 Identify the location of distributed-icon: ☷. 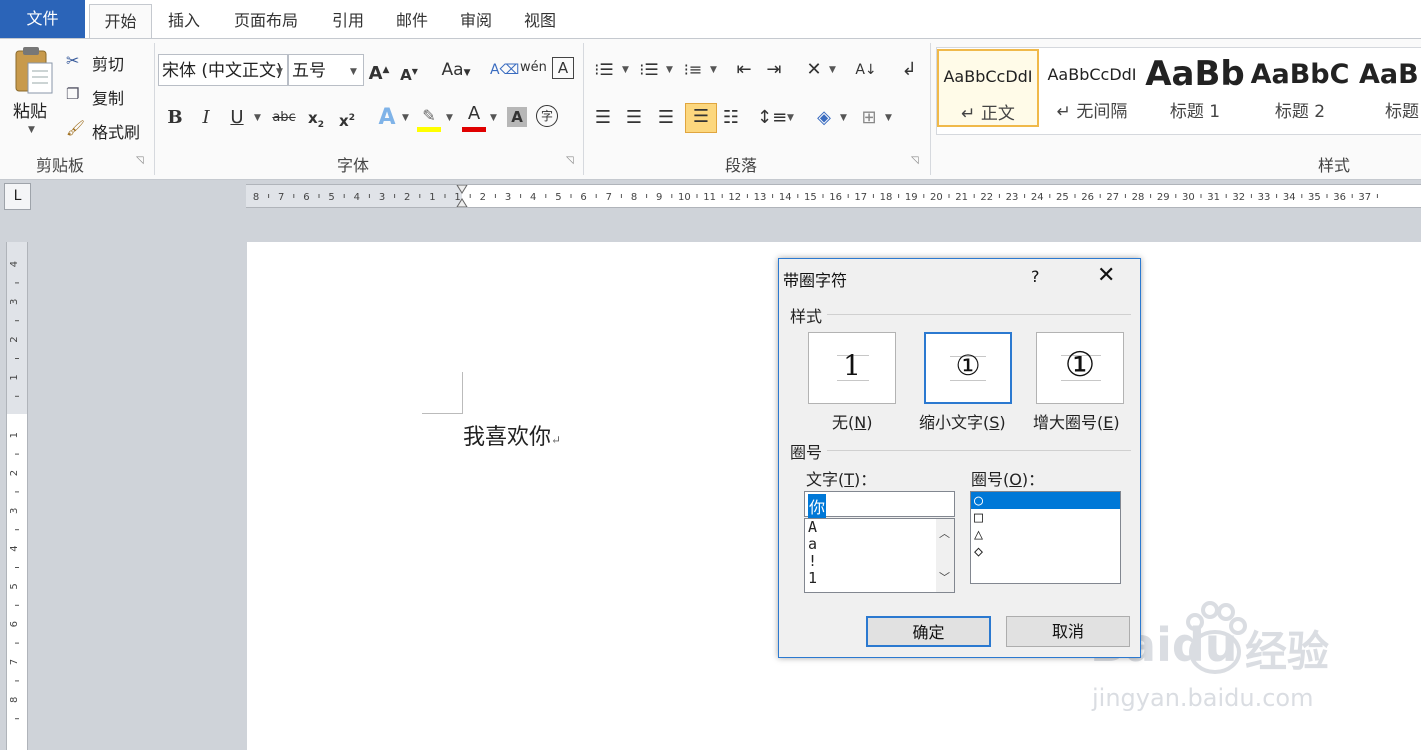
(731, 118).